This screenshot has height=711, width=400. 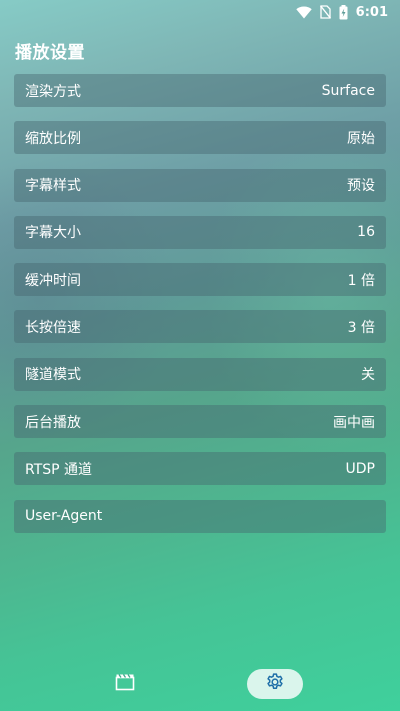 I want to click on battery-charging-icon, so click(x=343, y=12).